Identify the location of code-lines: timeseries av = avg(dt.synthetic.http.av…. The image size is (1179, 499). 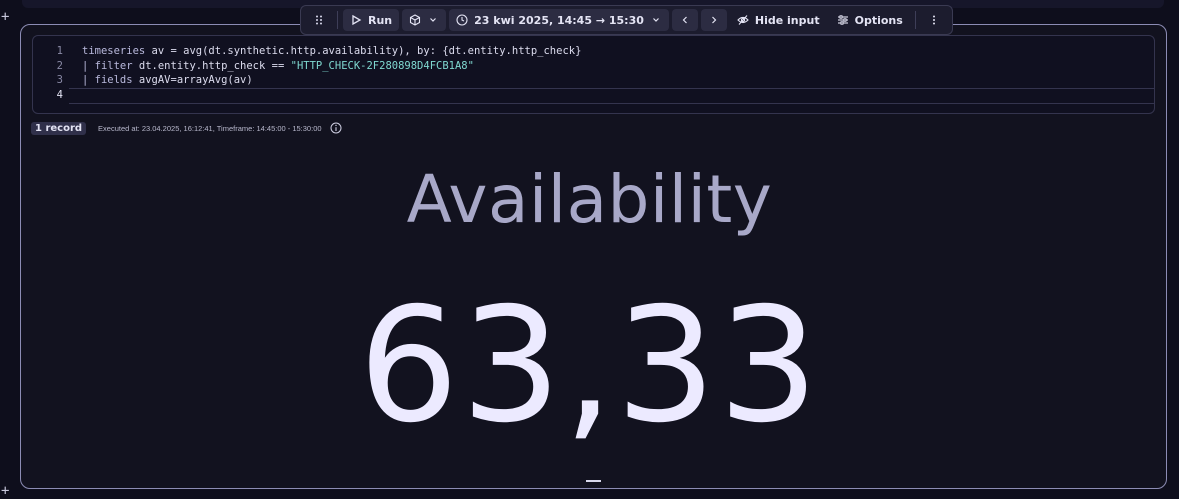
(331, 73).